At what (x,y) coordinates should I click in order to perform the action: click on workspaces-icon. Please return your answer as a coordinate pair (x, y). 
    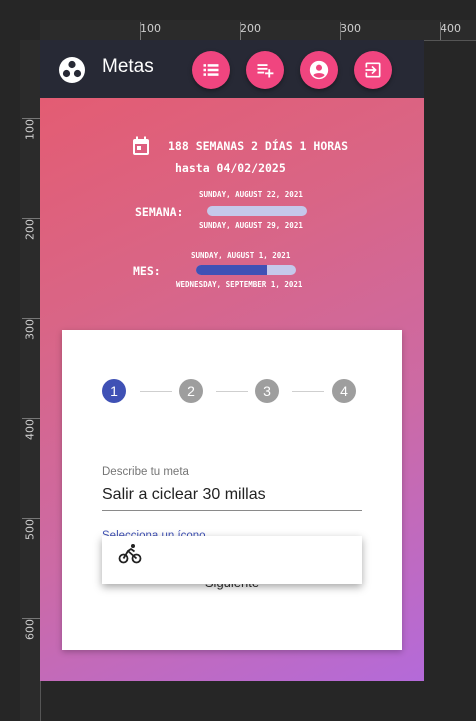
    Looking at the image, I should click on (72, 70).